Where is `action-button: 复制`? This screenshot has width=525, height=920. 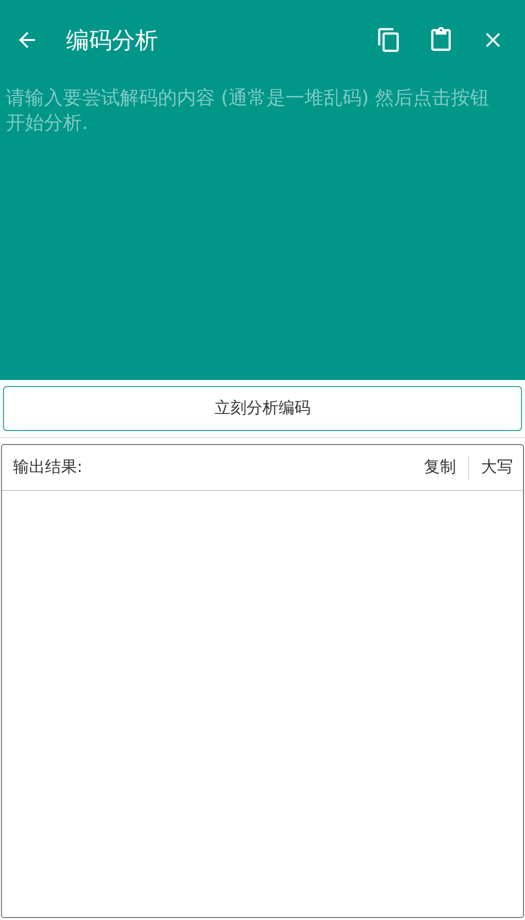
action-button: 复制 is located at coordinates (440, 467).